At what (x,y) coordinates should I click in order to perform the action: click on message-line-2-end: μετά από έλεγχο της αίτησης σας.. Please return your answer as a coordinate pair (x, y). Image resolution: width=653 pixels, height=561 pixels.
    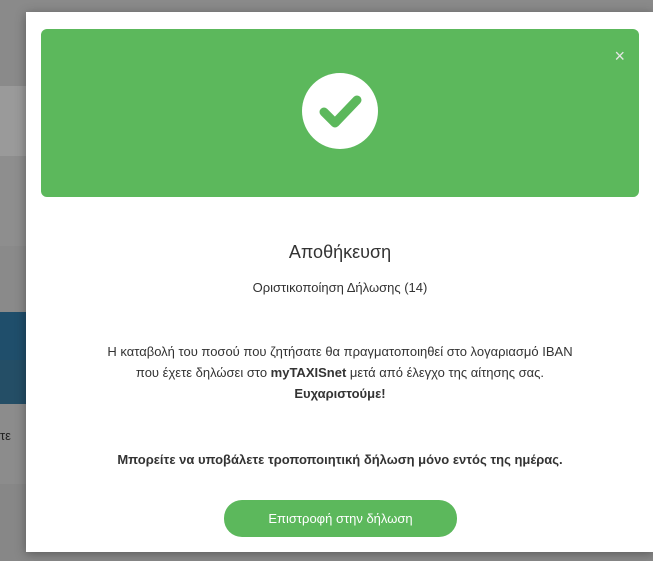
    Looking at the image, I should click on (445, 372).